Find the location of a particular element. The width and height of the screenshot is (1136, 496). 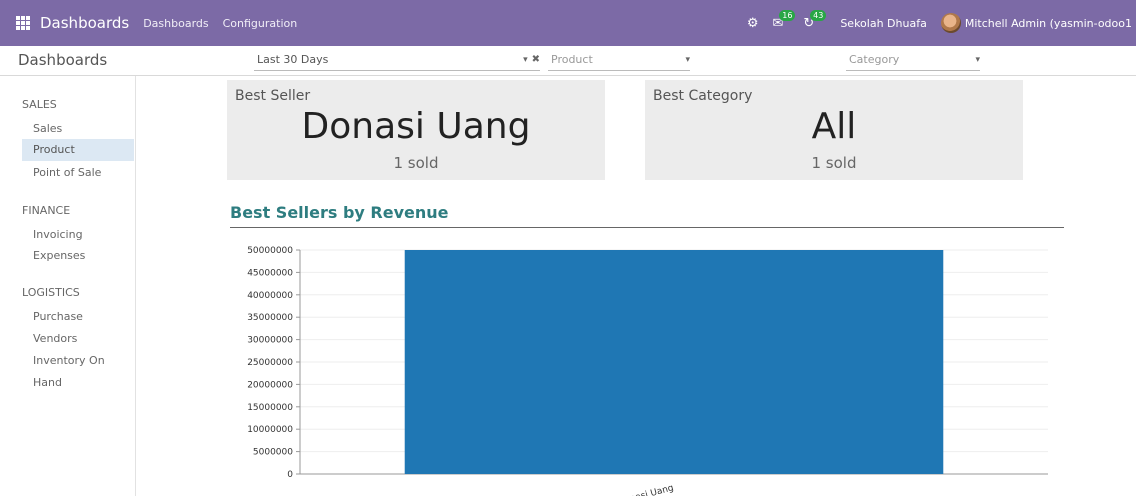

y-tick-label: 15000000 is located at coordinates (270, 408).